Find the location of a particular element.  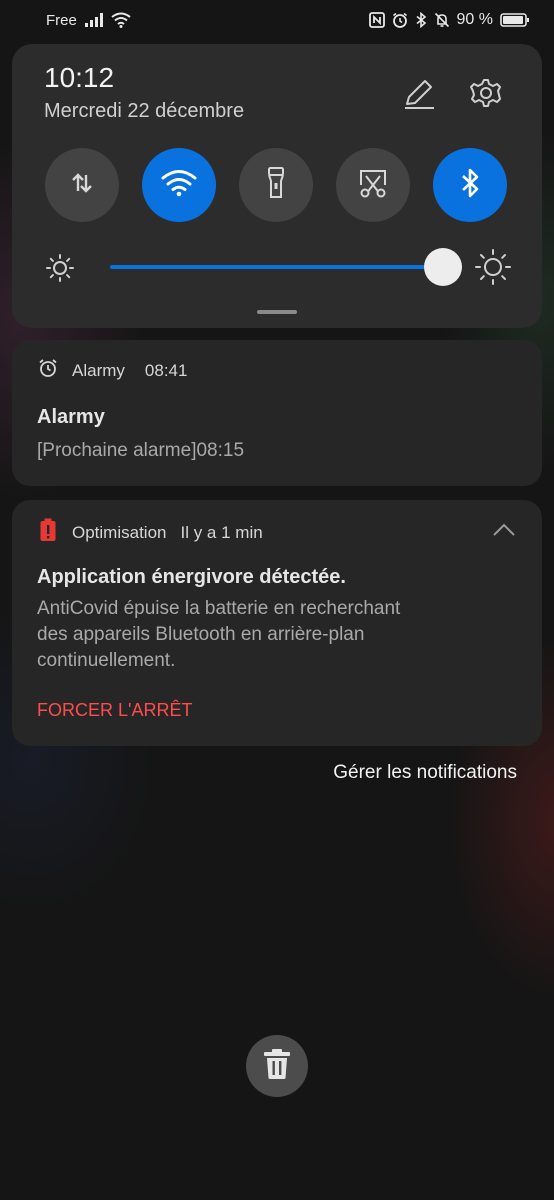

brightness-slider-thumb is located at coordinates (443, 267).